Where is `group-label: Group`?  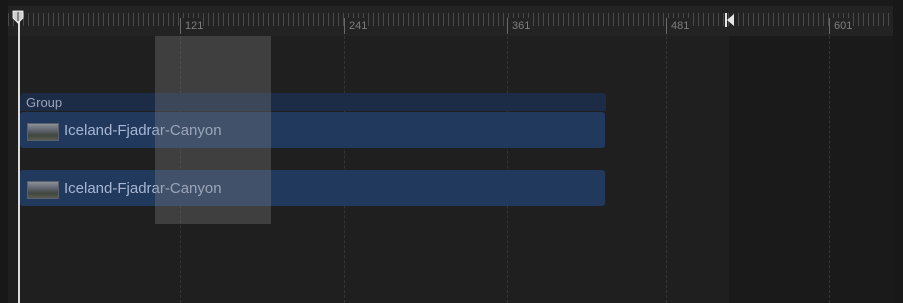 group-label: Group is located at coordinates (44, 102).